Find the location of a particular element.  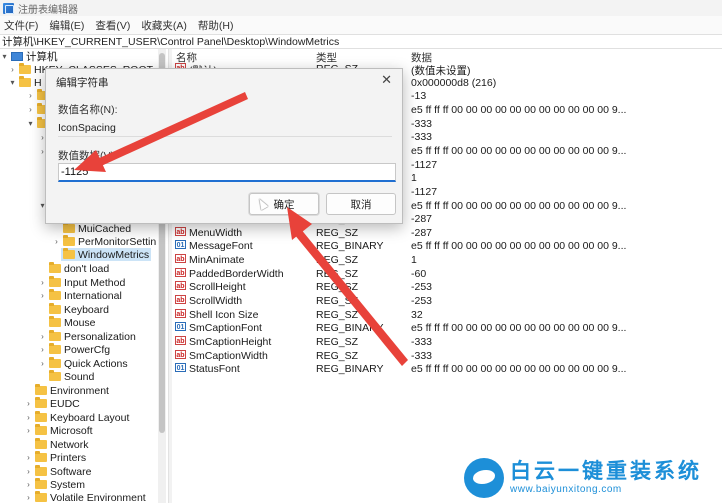

value-name: StatusFont is located at coordinates (214, 369).